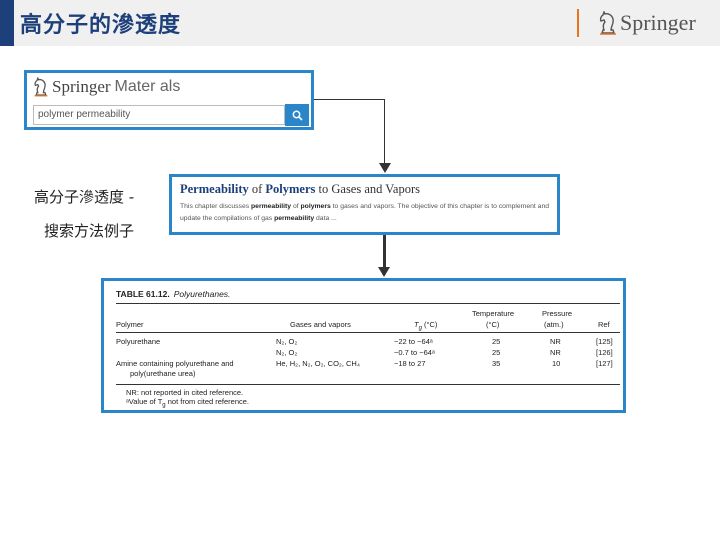 The image size is (720, 540). I want to click on search-input: polymer permeability, so click(159, 115).